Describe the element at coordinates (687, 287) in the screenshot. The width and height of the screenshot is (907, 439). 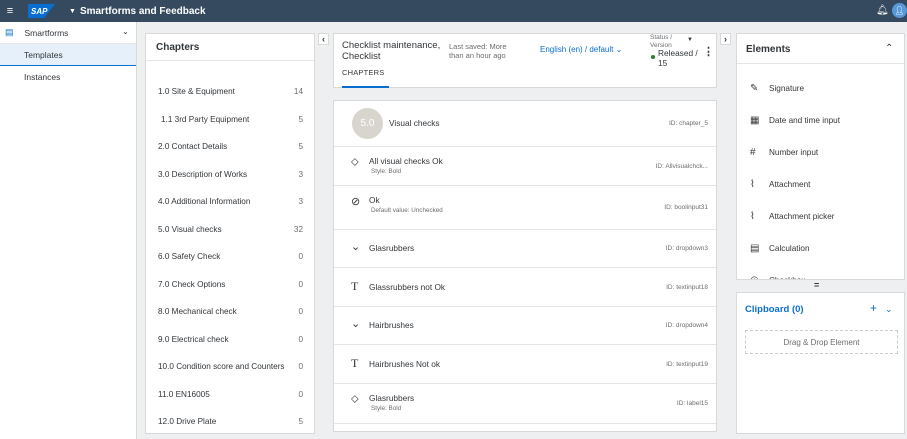
I see `item-id: ID: textinput18` at that location.